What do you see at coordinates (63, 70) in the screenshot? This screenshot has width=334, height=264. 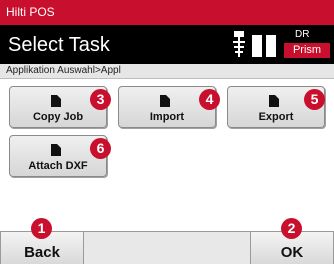 I see `breadcrumb-text: Applikation Auswahl>Appl` at bounding box center [63, 70].